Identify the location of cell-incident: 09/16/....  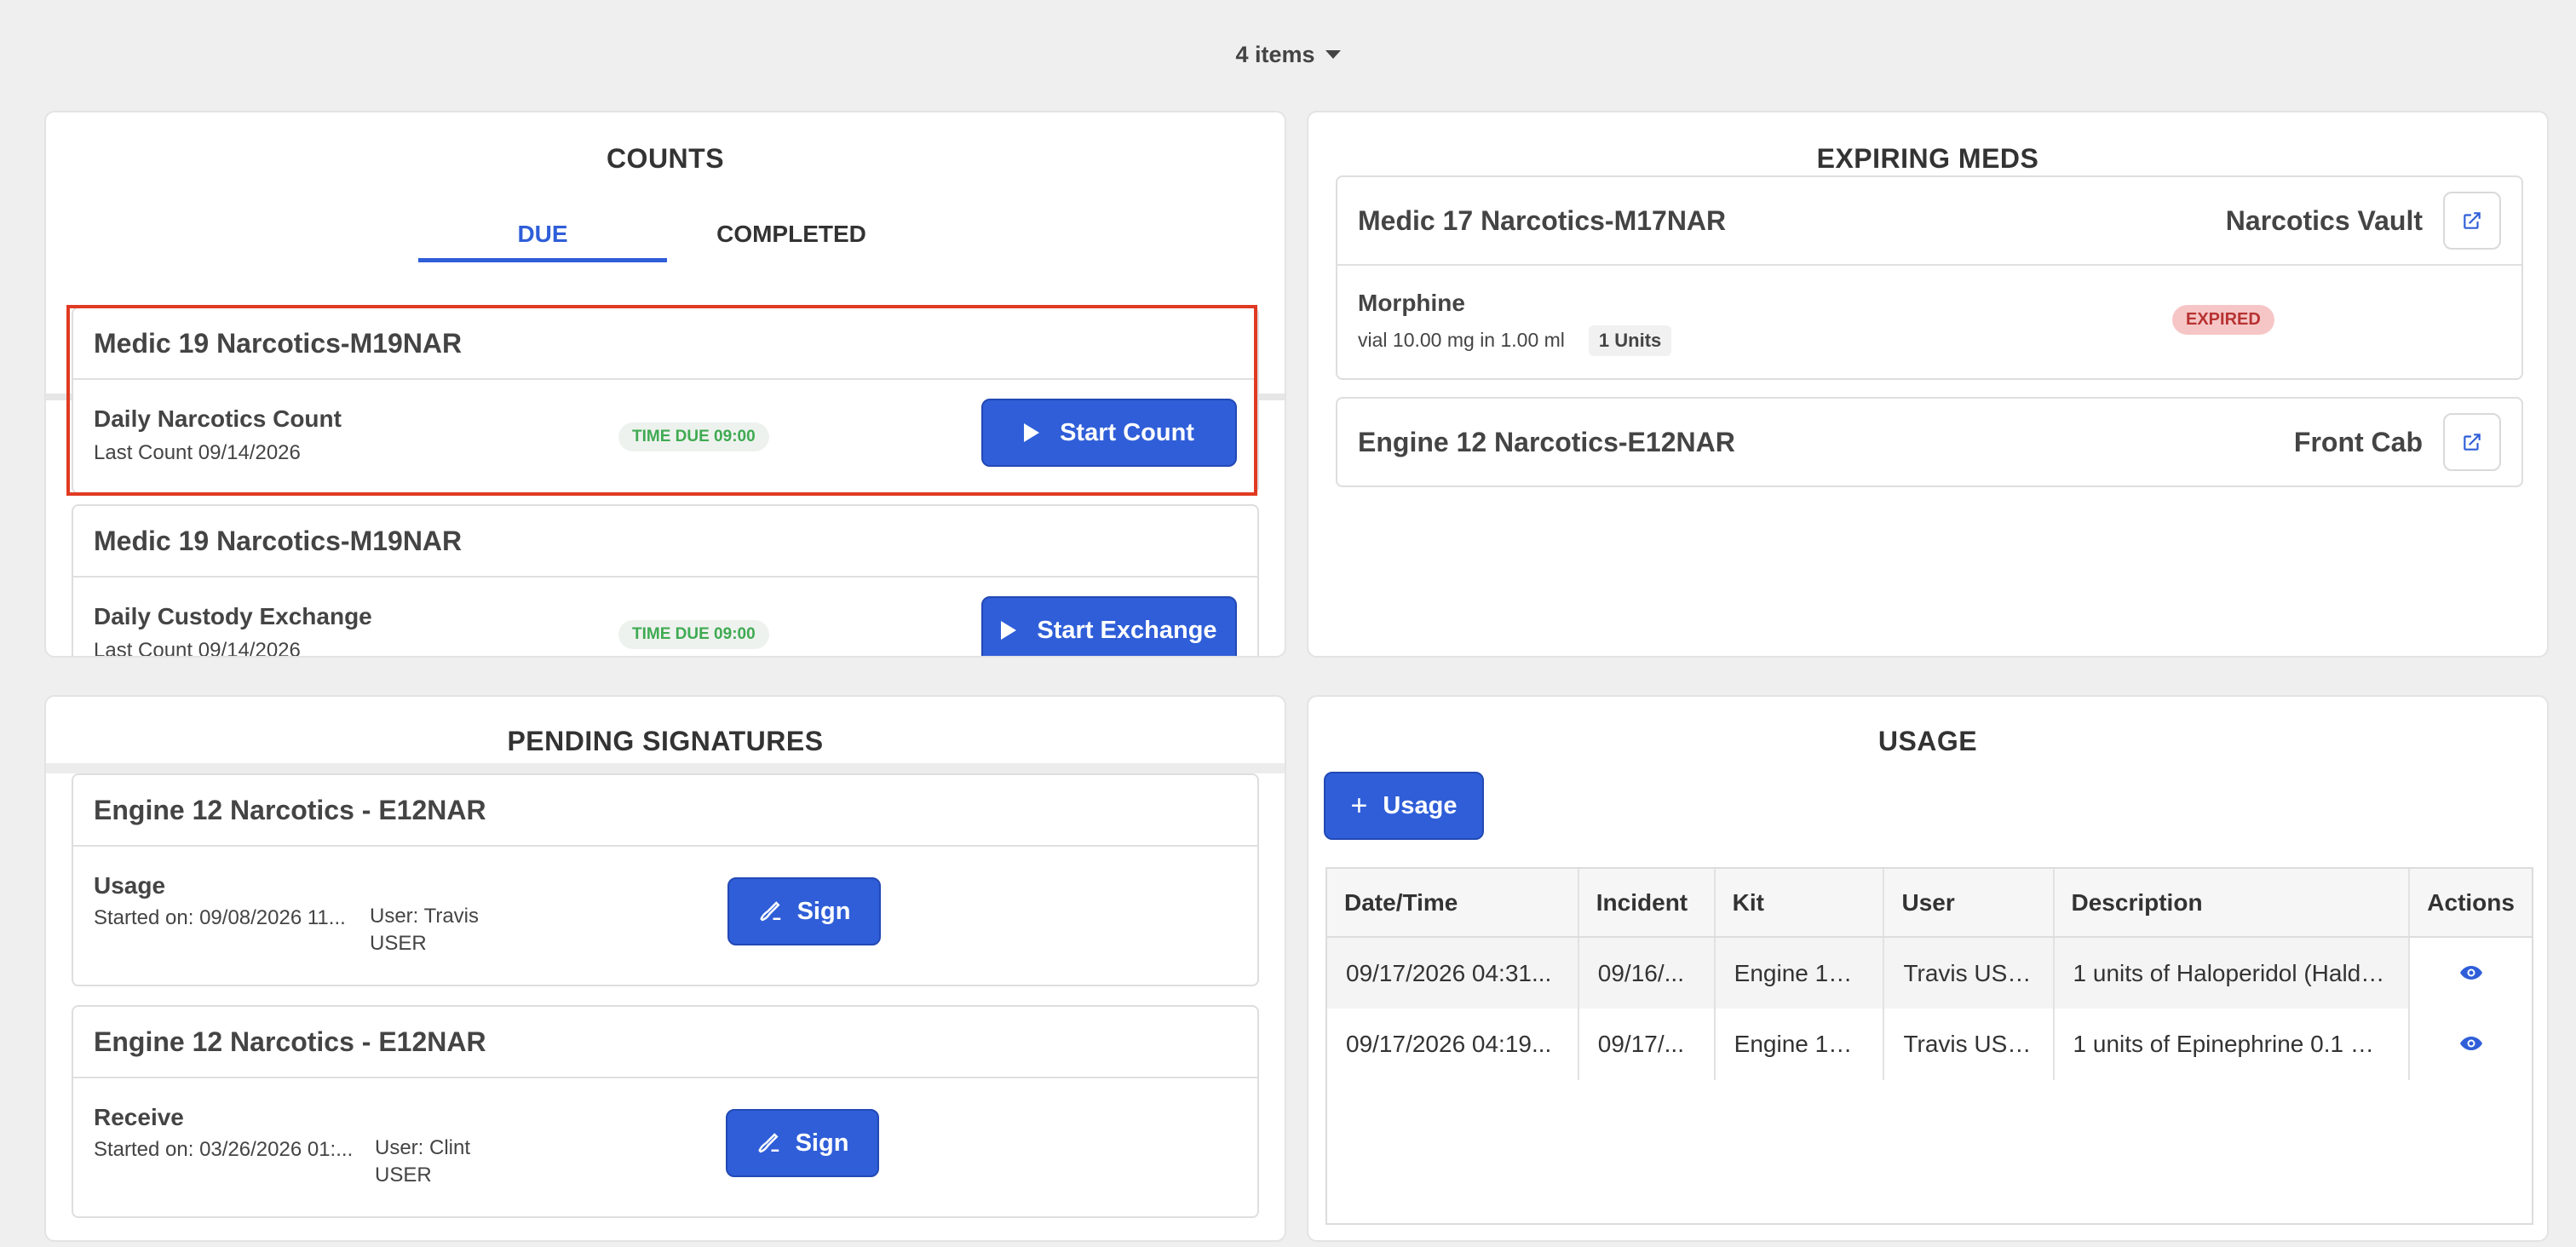
(1647, 973).